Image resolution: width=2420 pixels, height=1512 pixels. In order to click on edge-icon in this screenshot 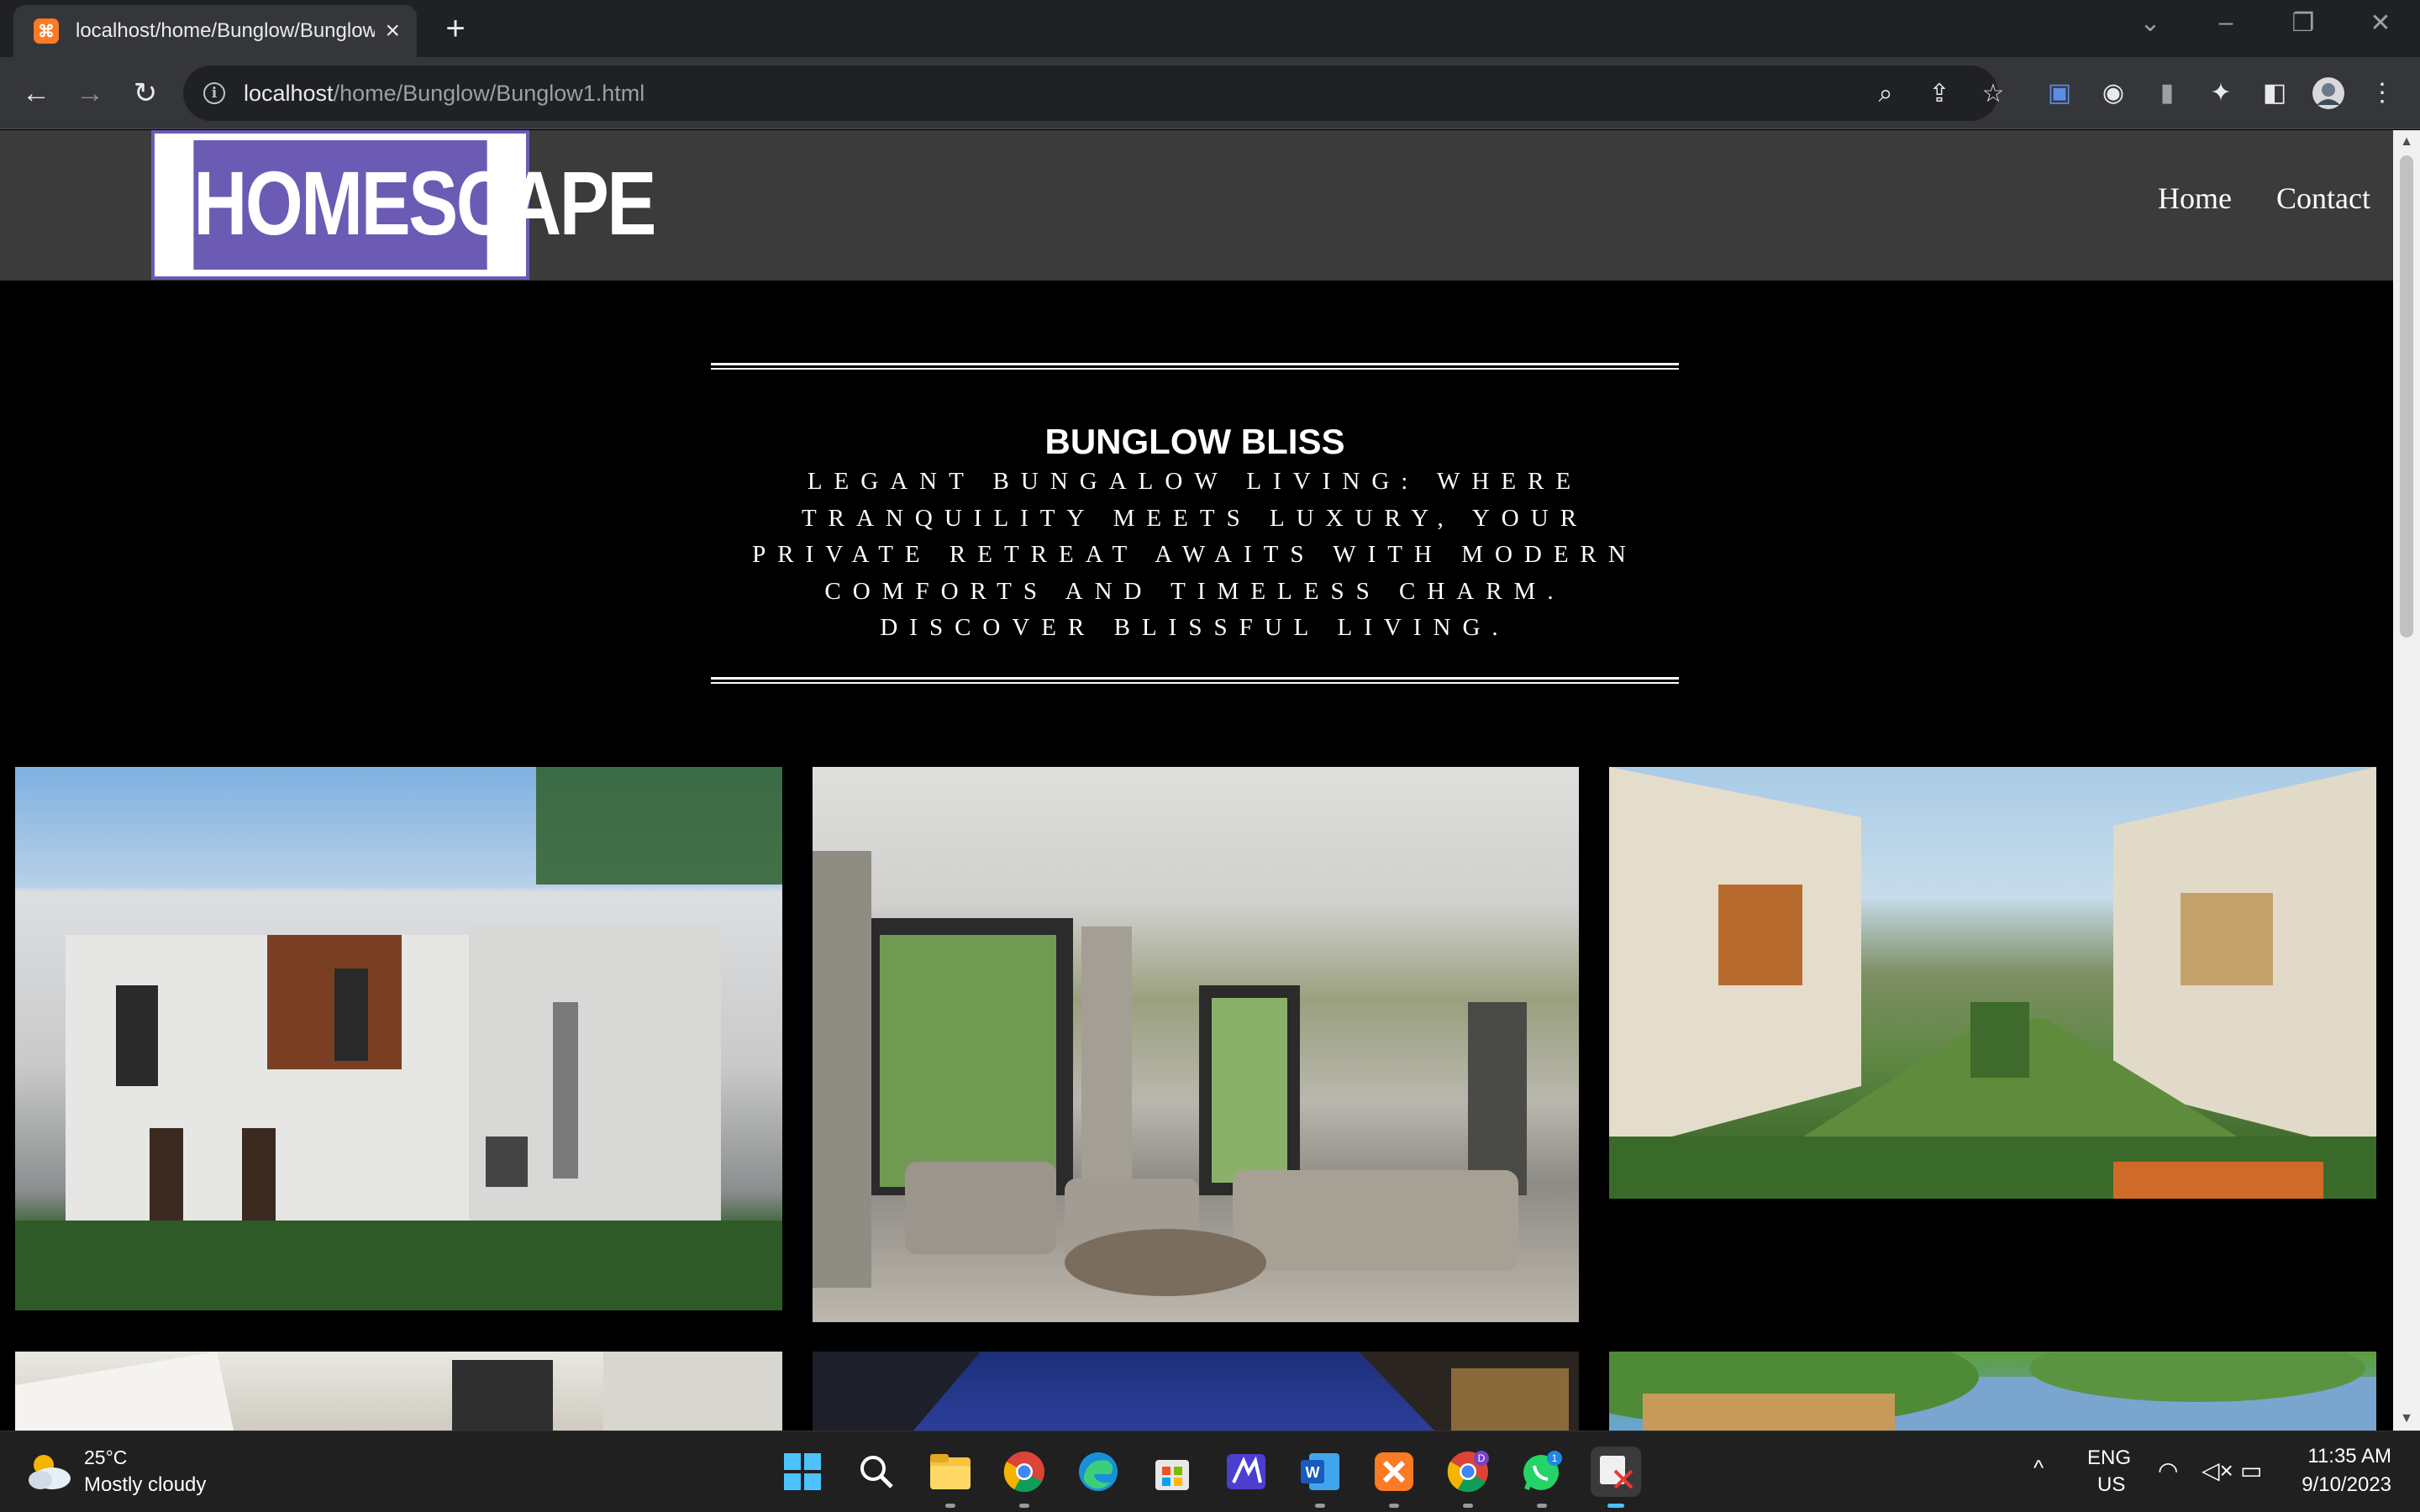, I will do `click(1098, 1471)`.